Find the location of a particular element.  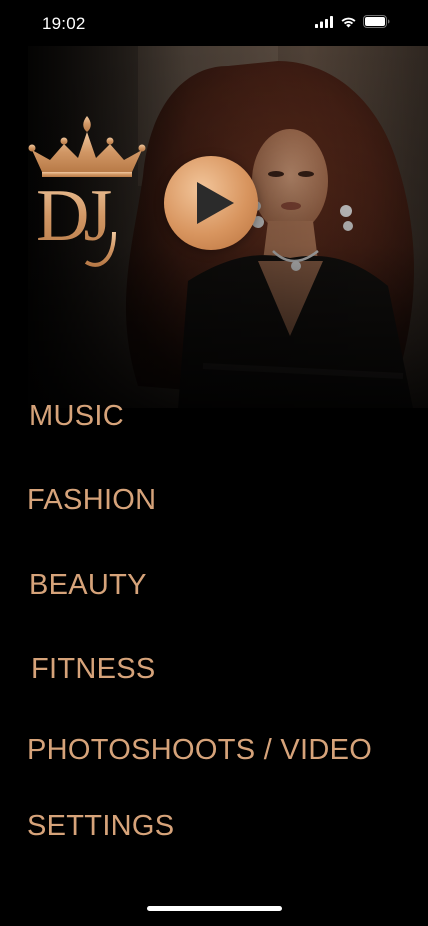

play-button is located at coordinates (211, 203).